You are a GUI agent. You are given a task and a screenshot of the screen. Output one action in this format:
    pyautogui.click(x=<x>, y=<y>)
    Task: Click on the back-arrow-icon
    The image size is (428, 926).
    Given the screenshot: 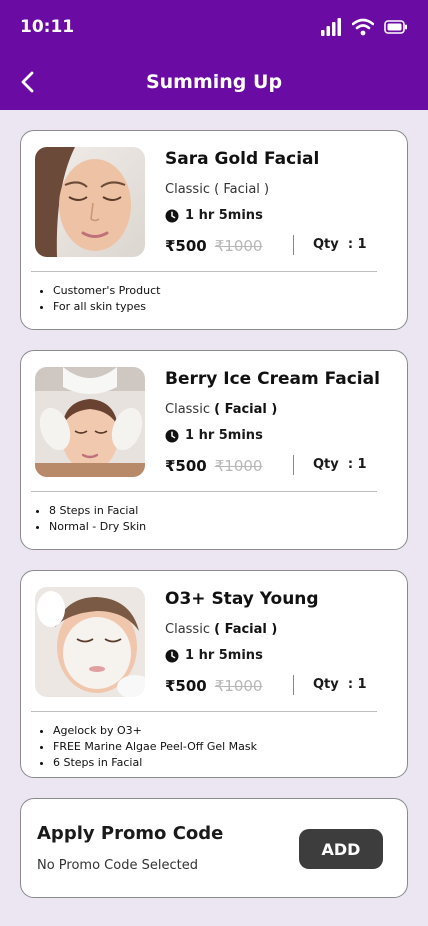 What is the action you would take?
    pyautogui.click(x=27, y=82)
    